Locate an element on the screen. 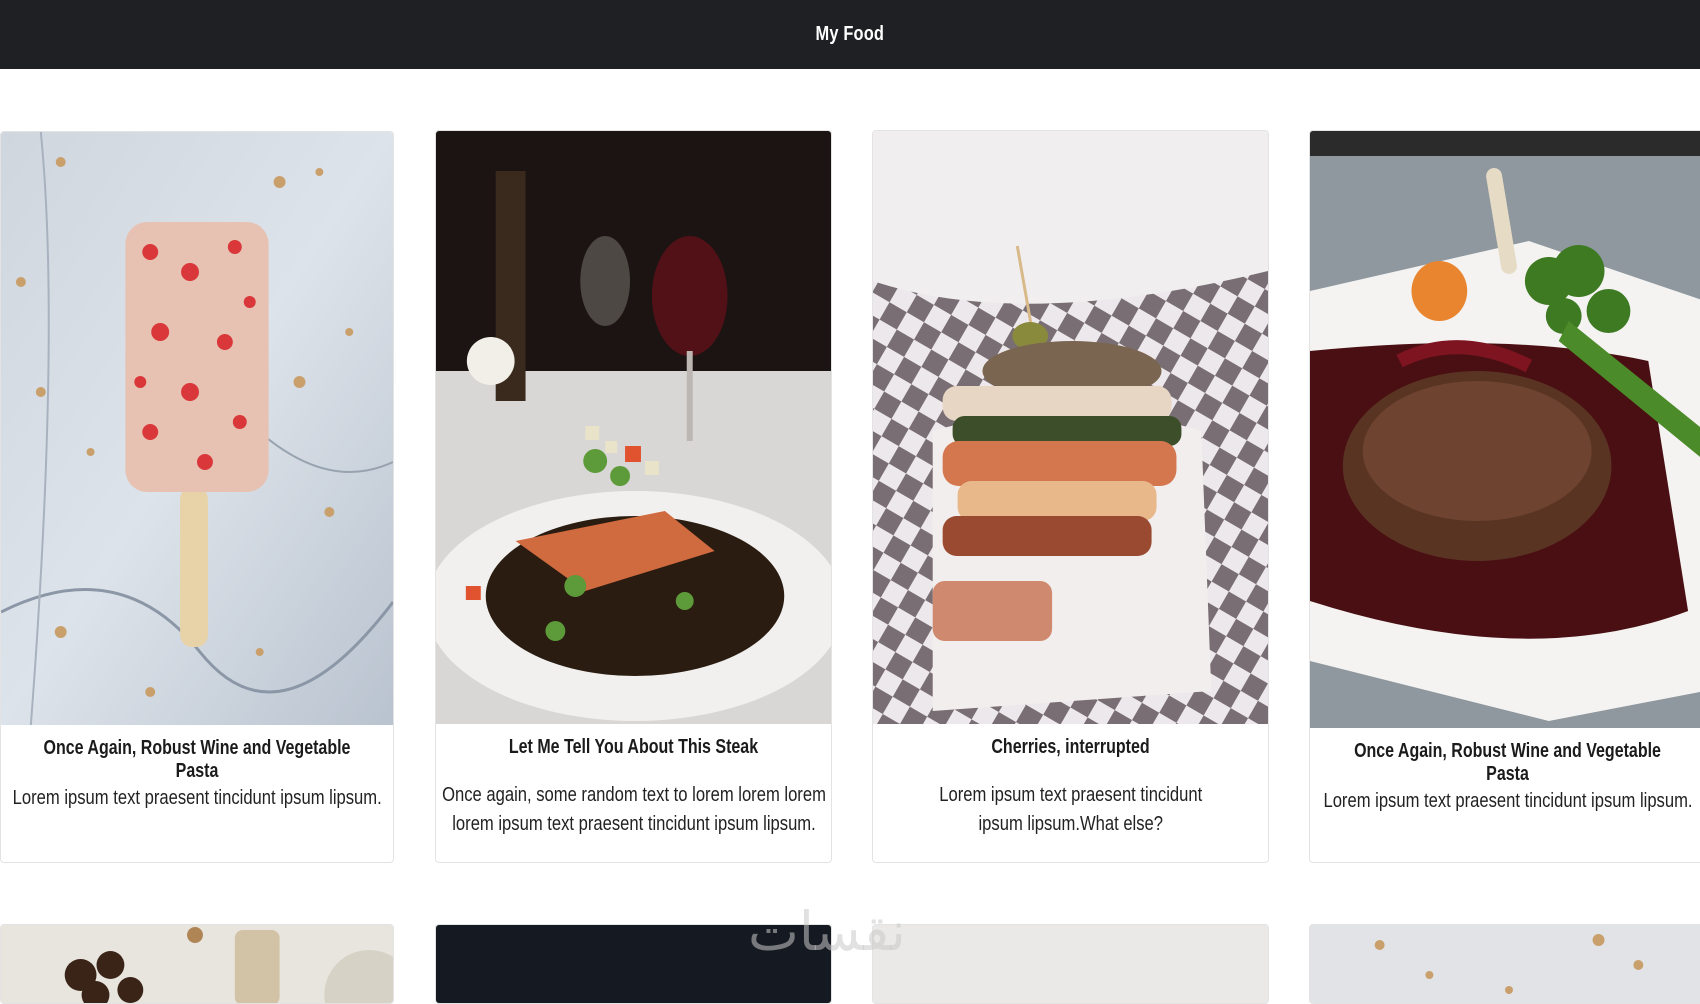 Image resolution: width=1700 pixels, height=1004 pixels. dates-table-photo is located at coordinates (197, 964).